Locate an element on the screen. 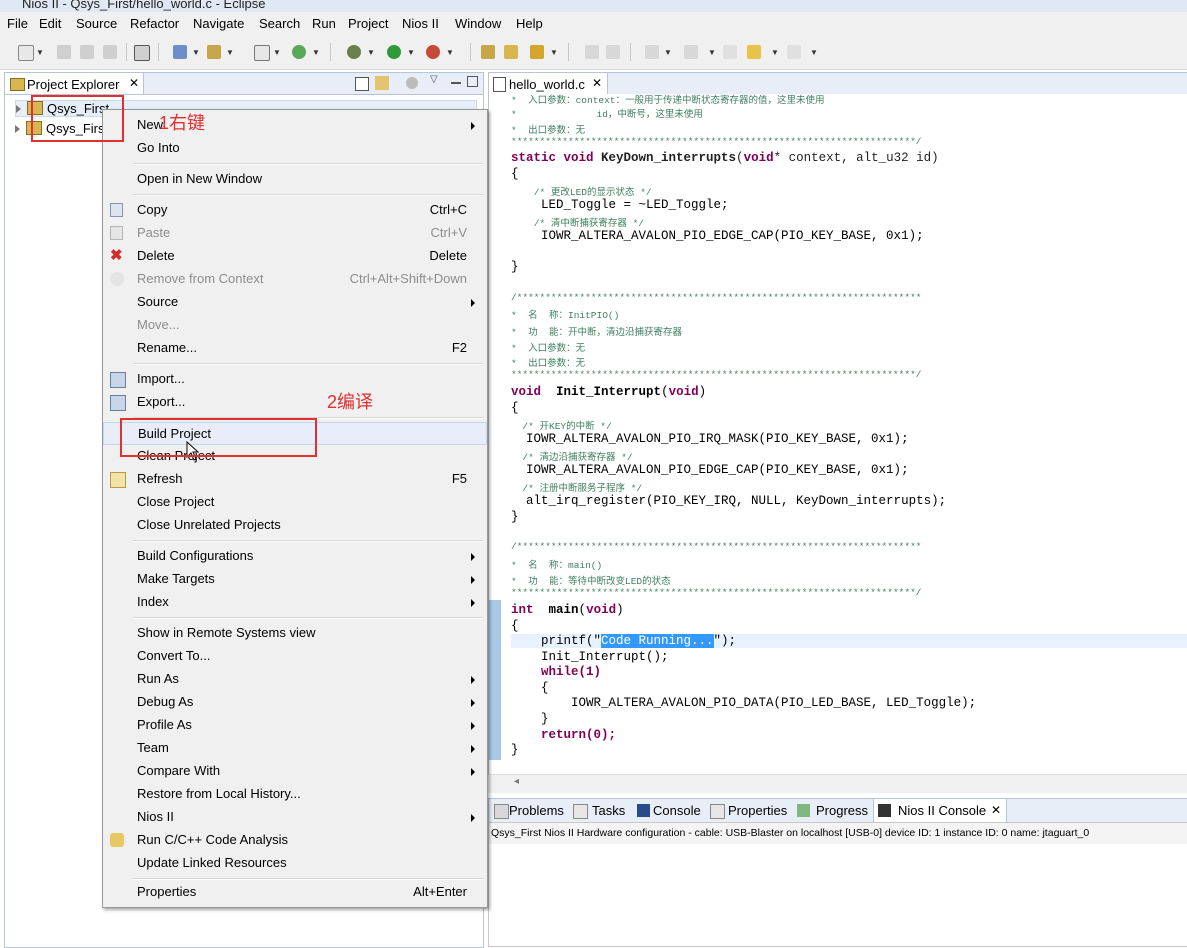 This screenshot has width=1187, height=948. menu-item-go-into: Go Into is located at coordinates (295, 148).